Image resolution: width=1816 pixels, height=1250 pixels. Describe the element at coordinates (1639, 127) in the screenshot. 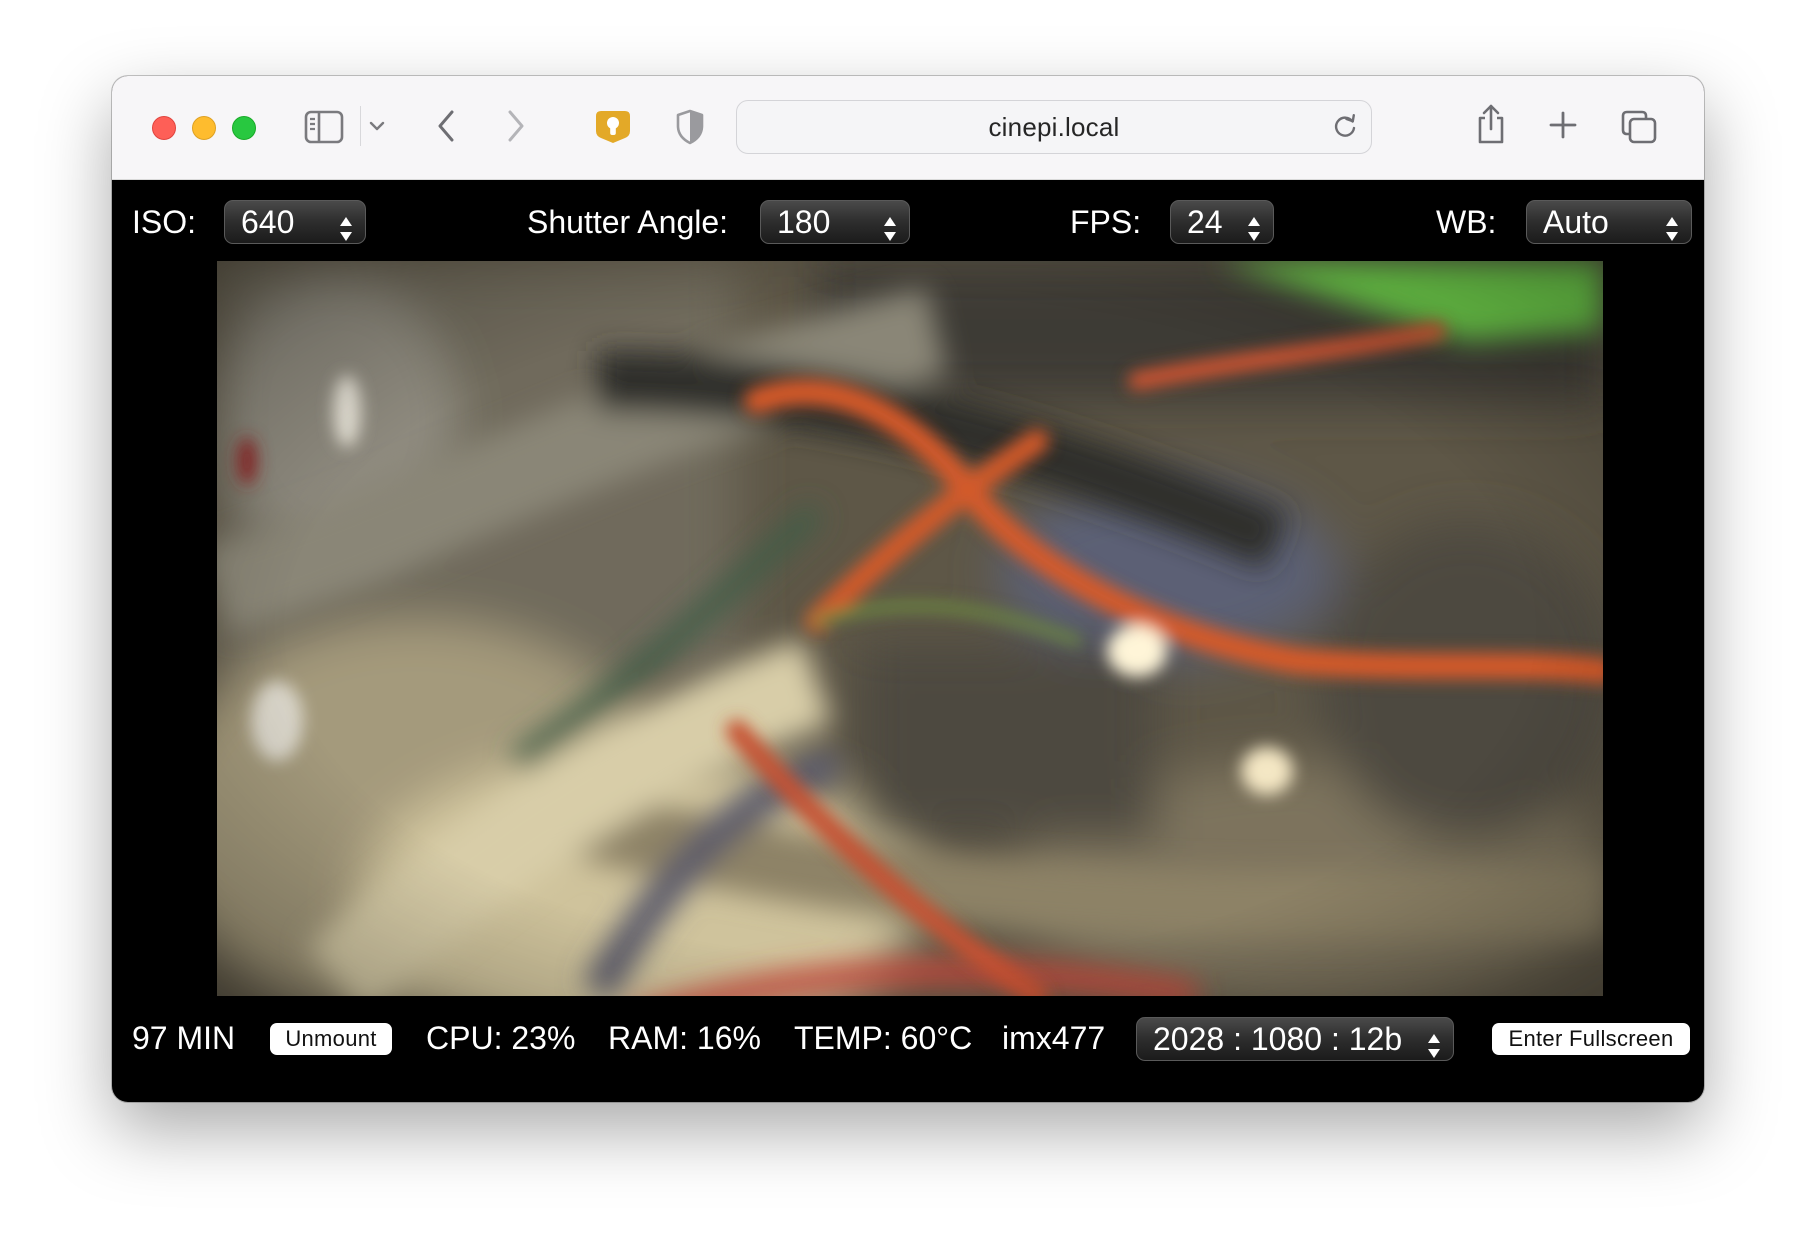

I see `tabs-overview-icon` at that location.